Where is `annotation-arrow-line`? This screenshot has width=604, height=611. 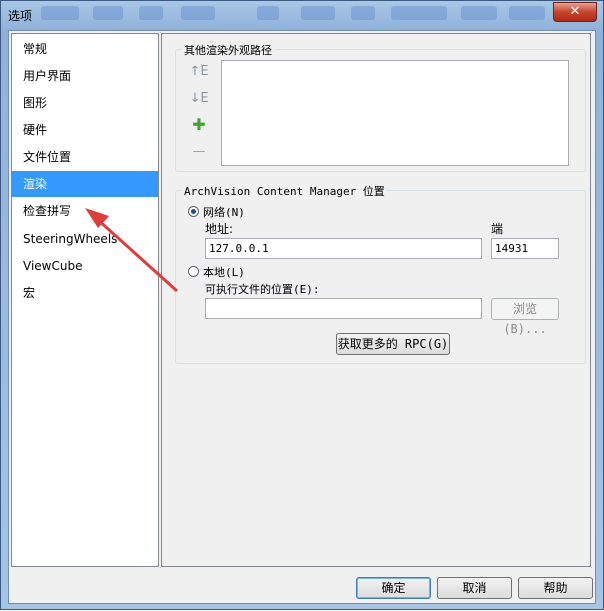 annotation-arrow-line is located at coordinates (137, 255).